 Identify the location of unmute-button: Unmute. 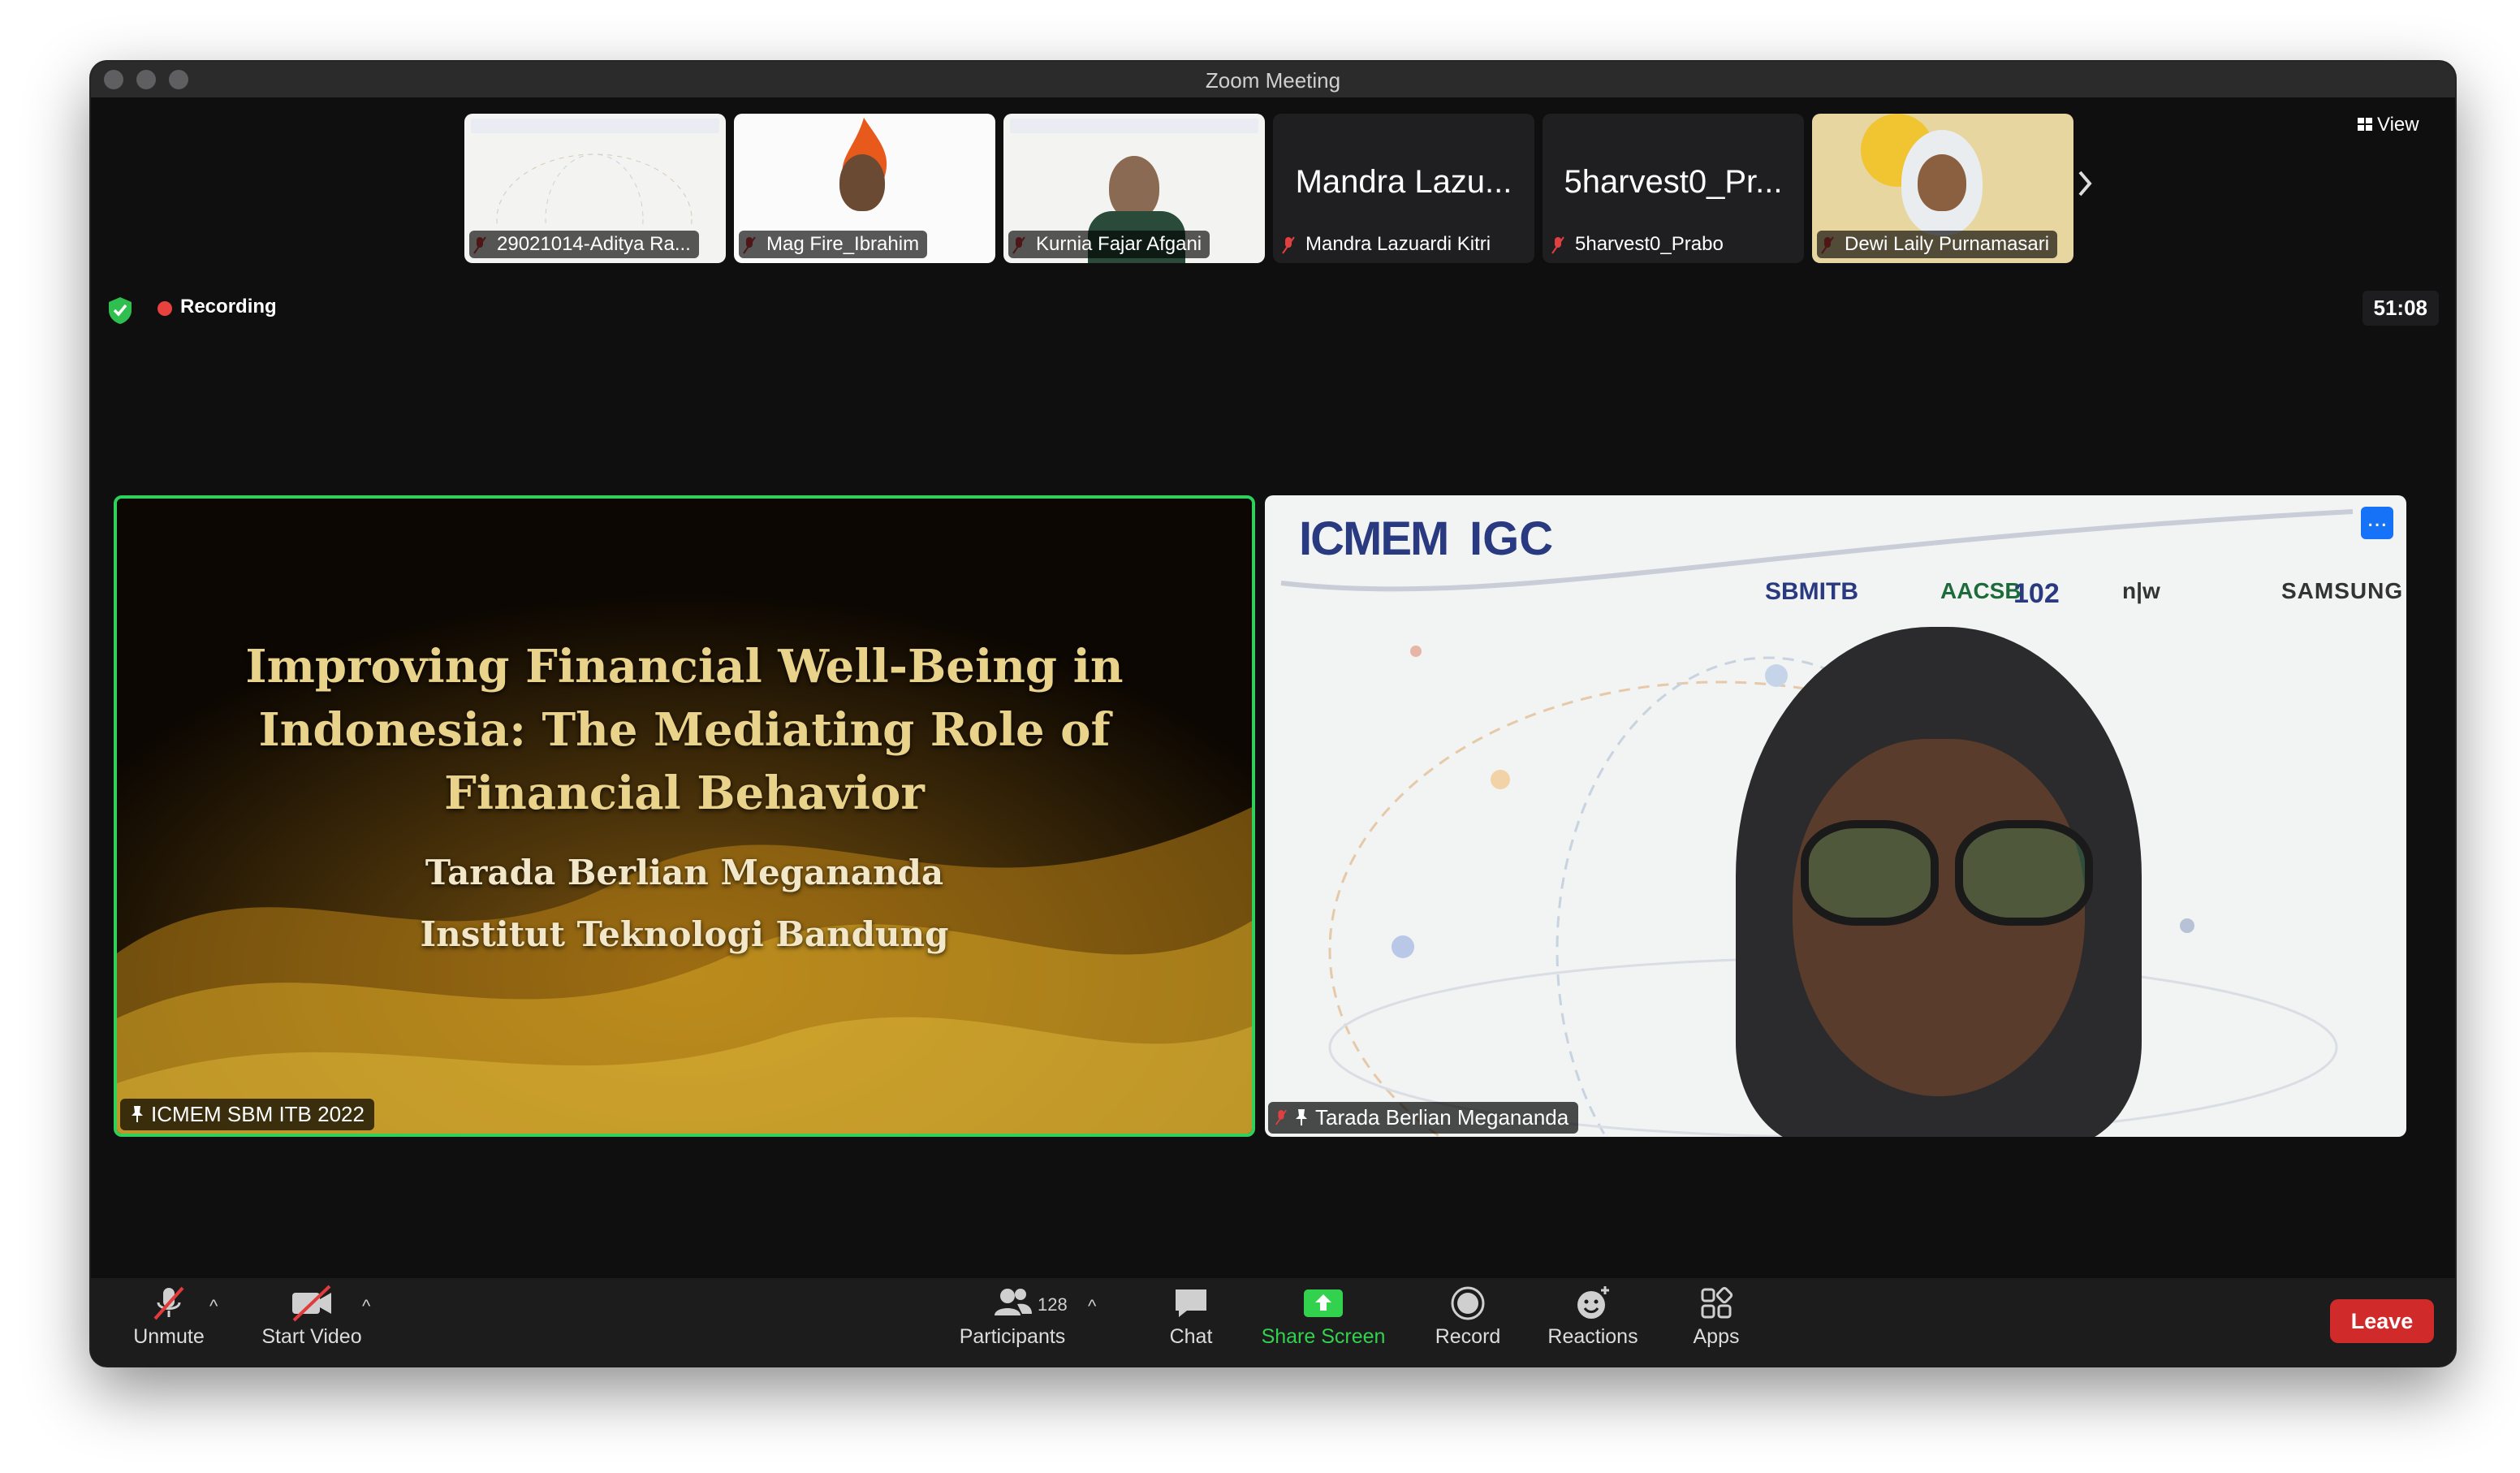
(169, 1316).